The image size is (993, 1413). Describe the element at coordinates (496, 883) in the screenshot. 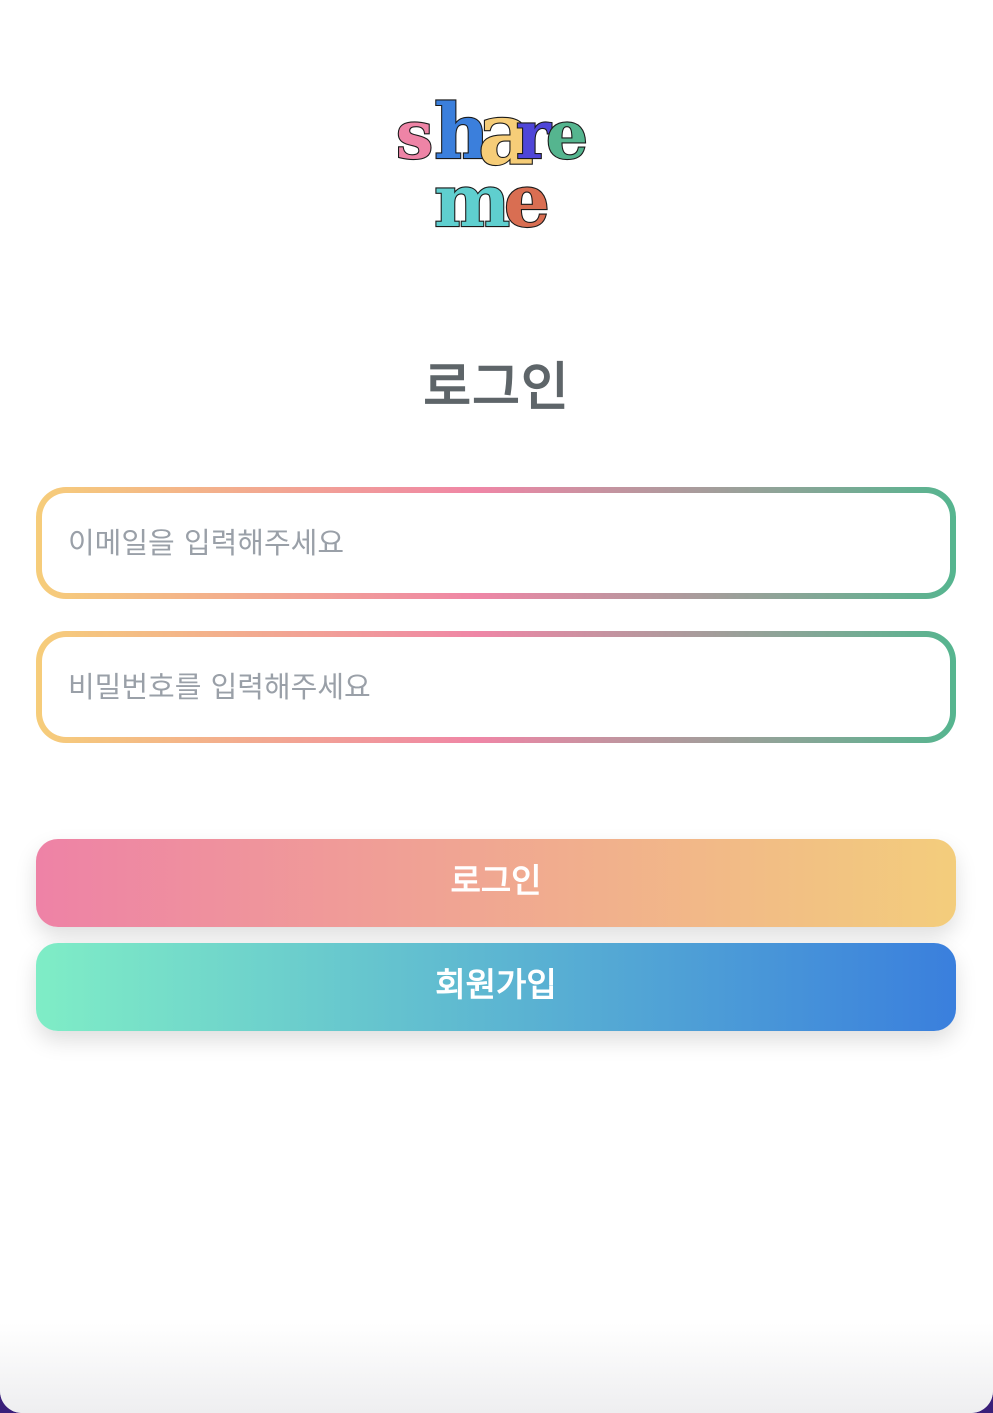

I see `login-button: 로그인` at that location.